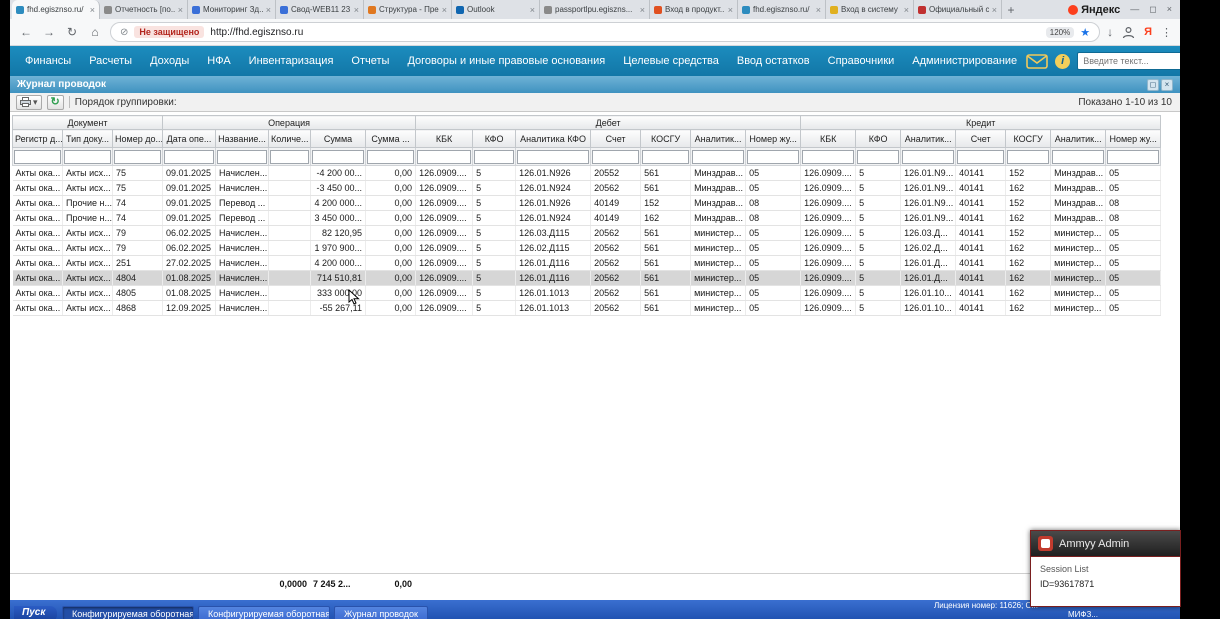 This screenshot has height=619, width=1220. Describe the element at coordinates (124, 32) in the screenshot. I see `site-info-icon: ⊘` at that location.